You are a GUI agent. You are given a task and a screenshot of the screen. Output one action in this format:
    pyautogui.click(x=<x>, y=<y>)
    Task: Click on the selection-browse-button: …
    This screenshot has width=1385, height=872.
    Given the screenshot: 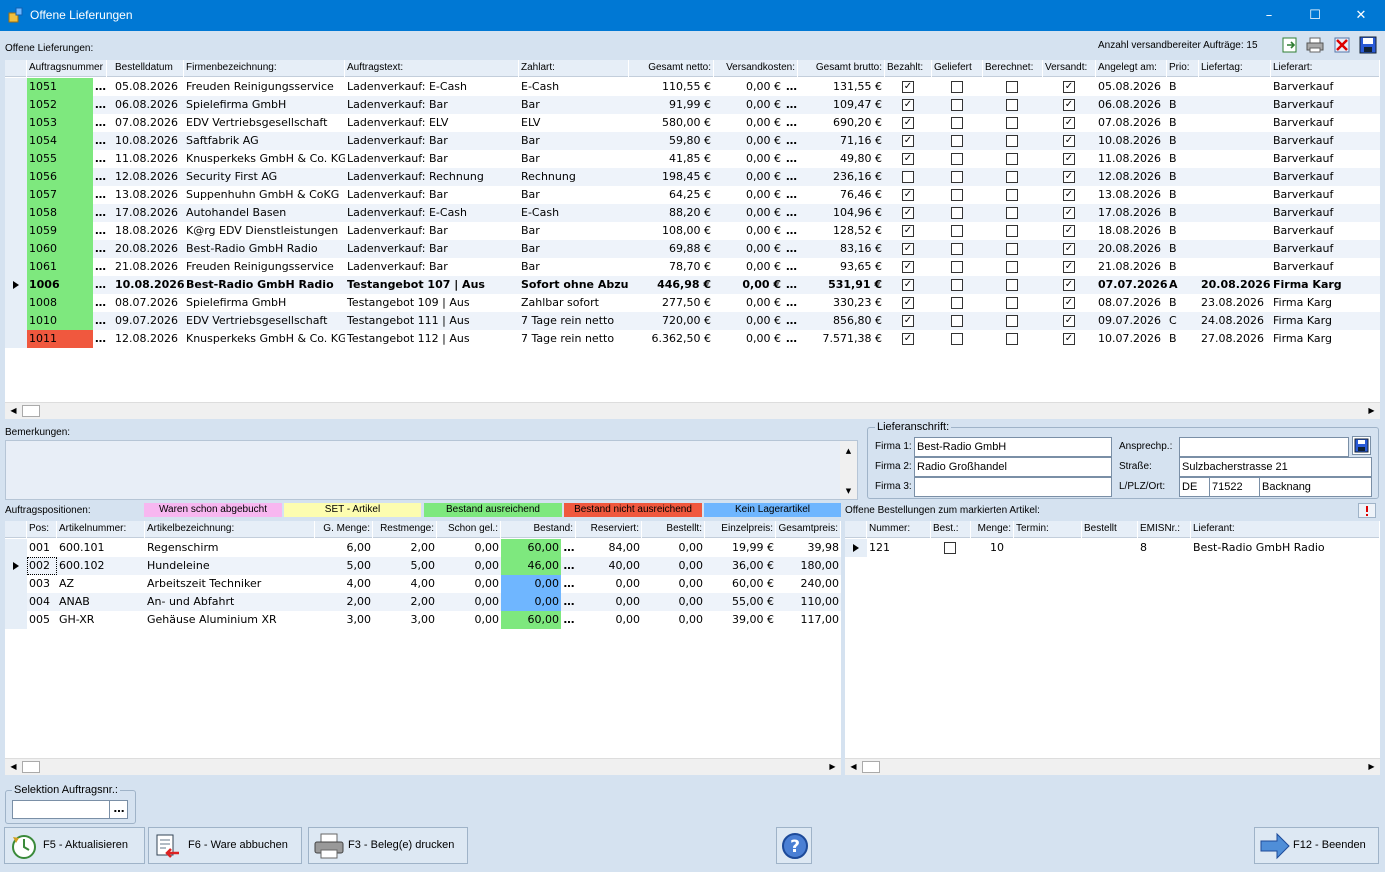 What is the action you would take?
    pyautogui.click(x=118, y=809)
    